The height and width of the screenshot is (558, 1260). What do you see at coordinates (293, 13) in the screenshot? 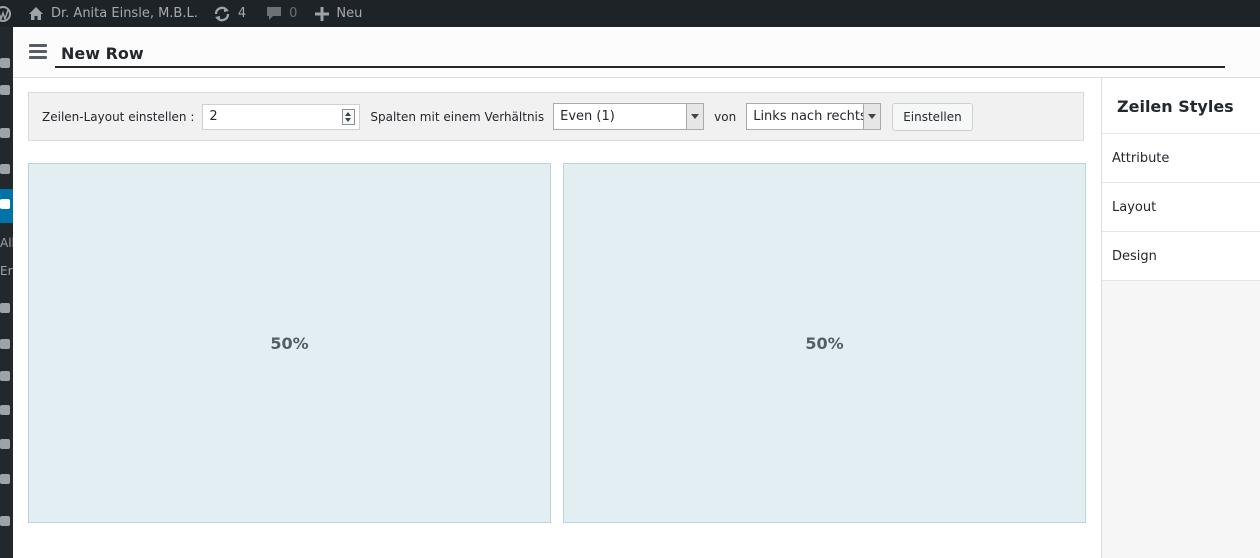
I see `comments-count: 0` at bounding box center [293, 13].